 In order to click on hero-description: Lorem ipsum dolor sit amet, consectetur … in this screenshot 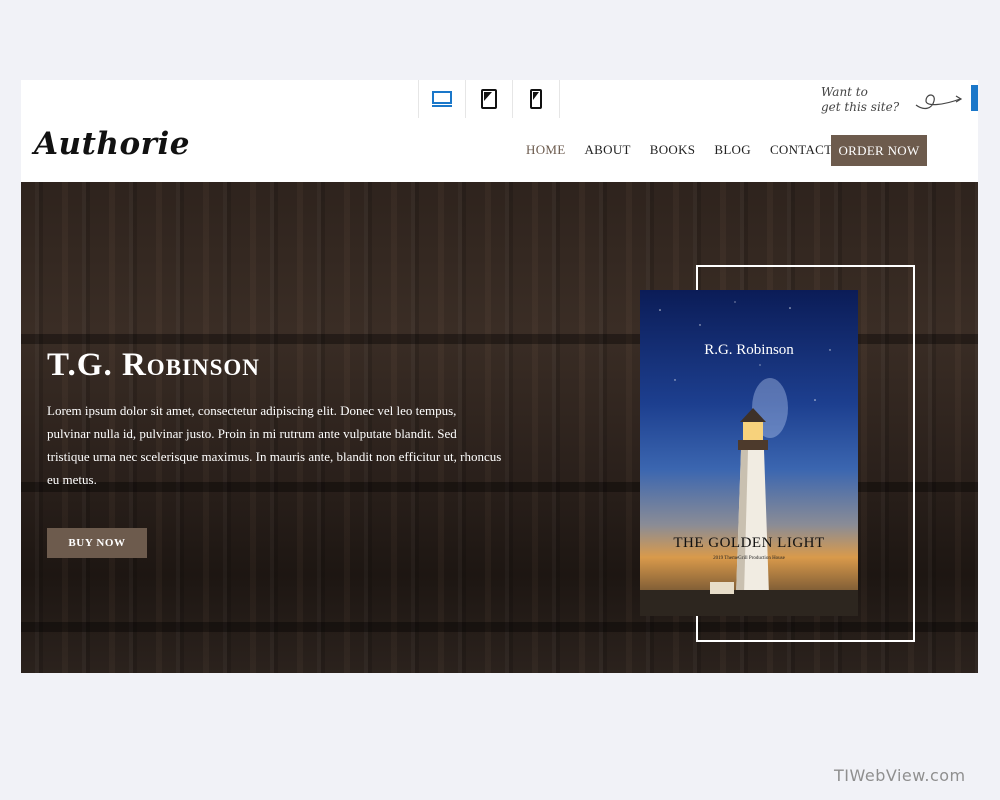, I will do `click(274, 445)`.